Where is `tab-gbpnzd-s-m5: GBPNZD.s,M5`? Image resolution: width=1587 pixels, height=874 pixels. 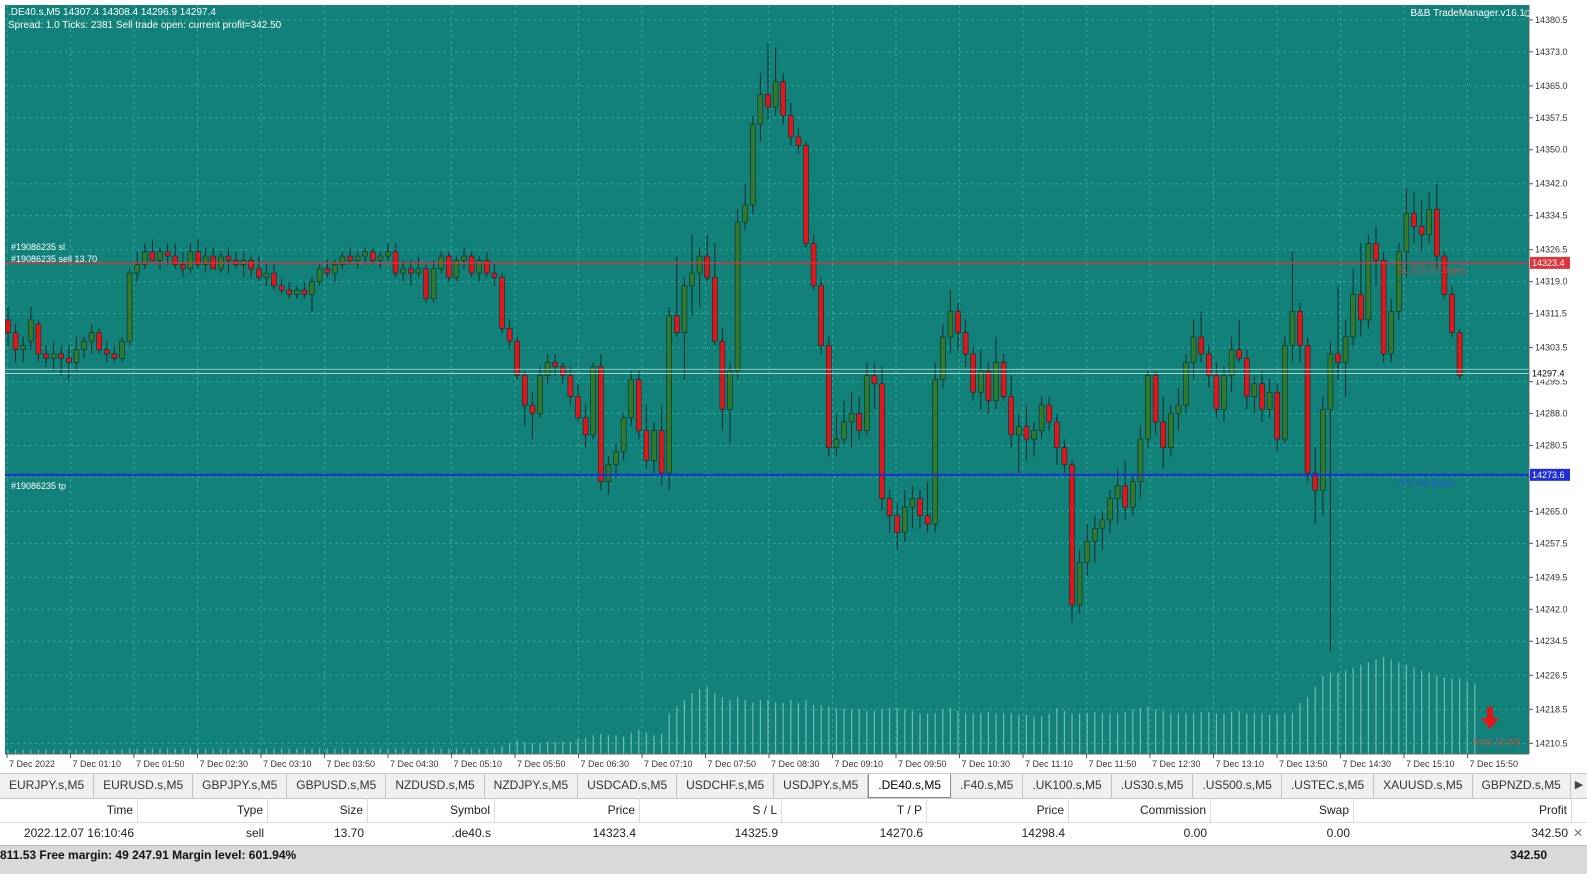 tab-gbpnzd-s-m5: GBPNZD.s,M5 is located at coordinates (1522, 786).